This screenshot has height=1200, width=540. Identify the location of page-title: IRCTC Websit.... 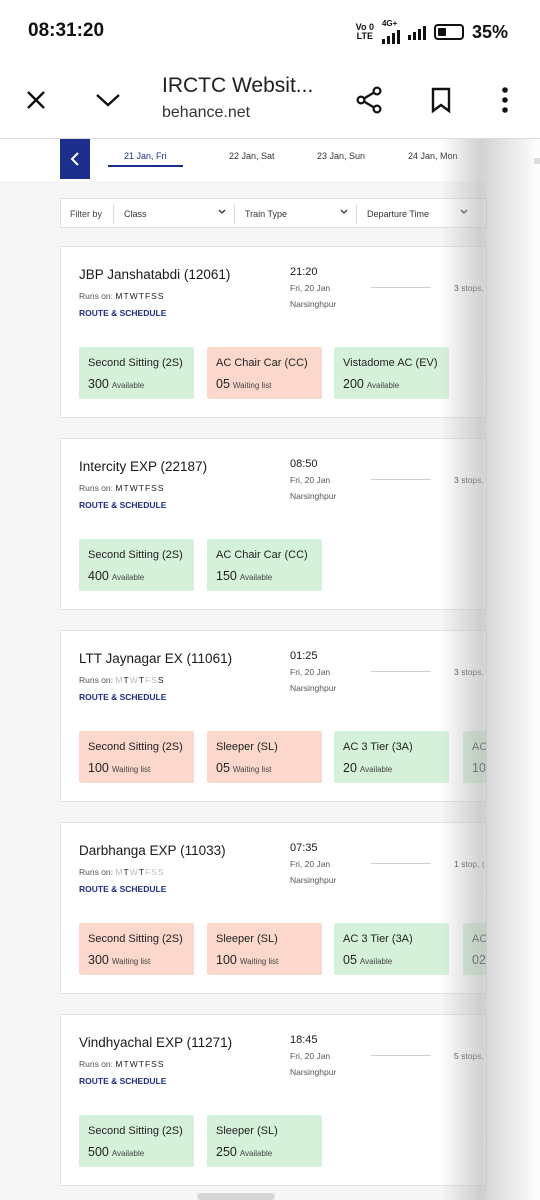
(237, 86).